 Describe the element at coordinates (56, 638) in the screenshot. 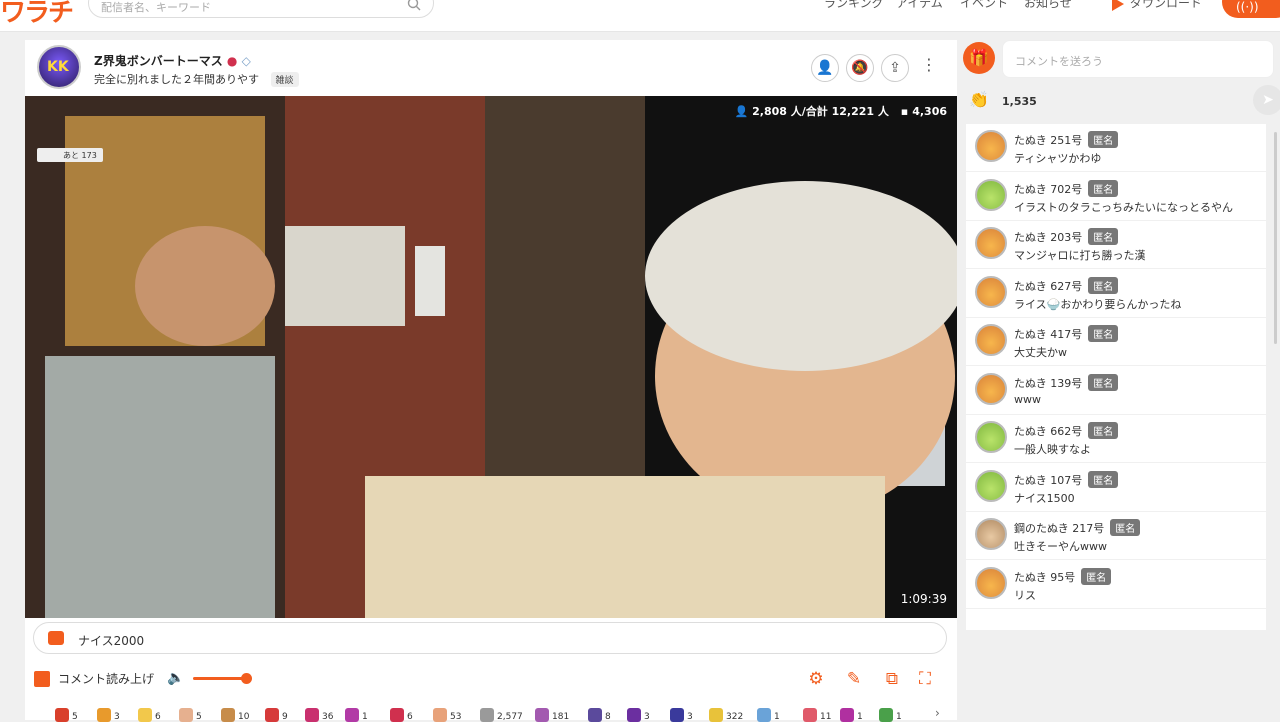

I see `comment-bubble-icon` at that location.